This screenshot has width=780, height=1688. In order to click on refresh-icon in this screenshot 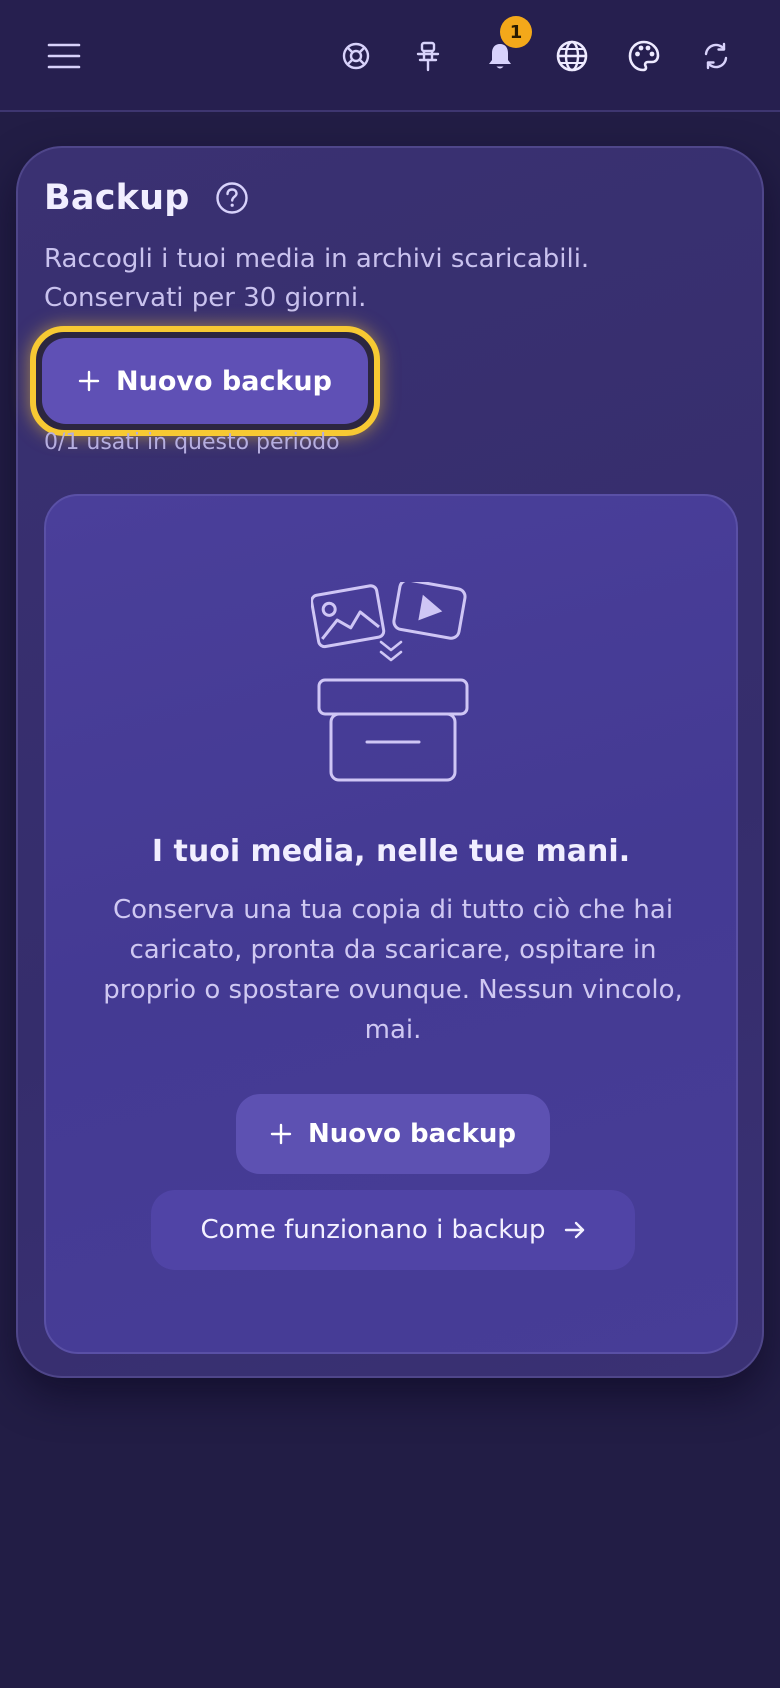, I will do `click(716, 56)`.